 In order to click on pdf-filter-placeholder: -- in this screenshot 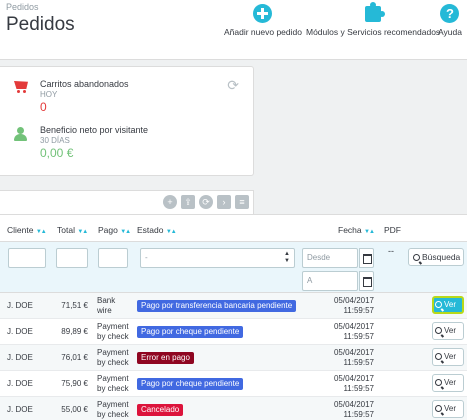, I will do `click(391, 251)`.